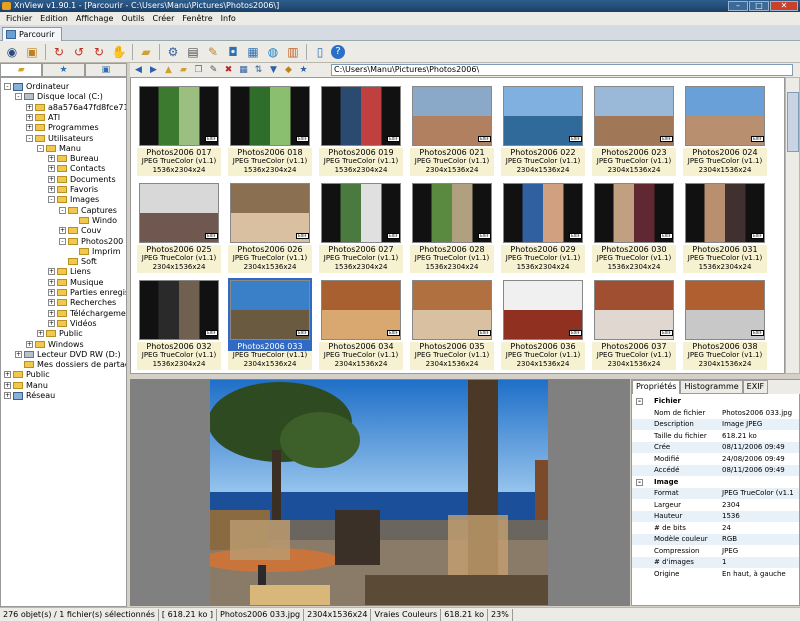 The width and height of the screenshot is (800, 621). I want to click on rotate-right-icon: ↻, so click(99, 52).